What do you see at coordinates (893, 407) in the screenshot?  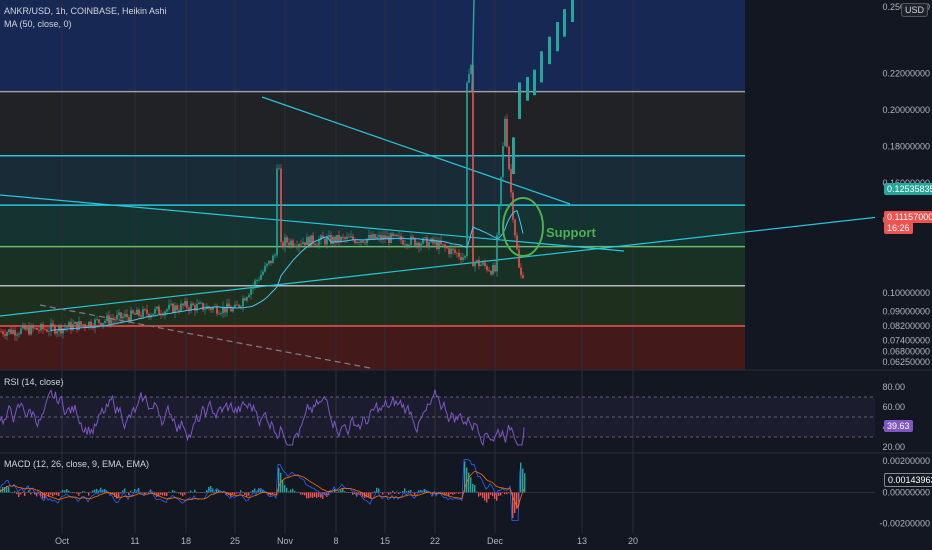 I see `rsi-tick-label: 60.00` at bounding box center [893, 407].